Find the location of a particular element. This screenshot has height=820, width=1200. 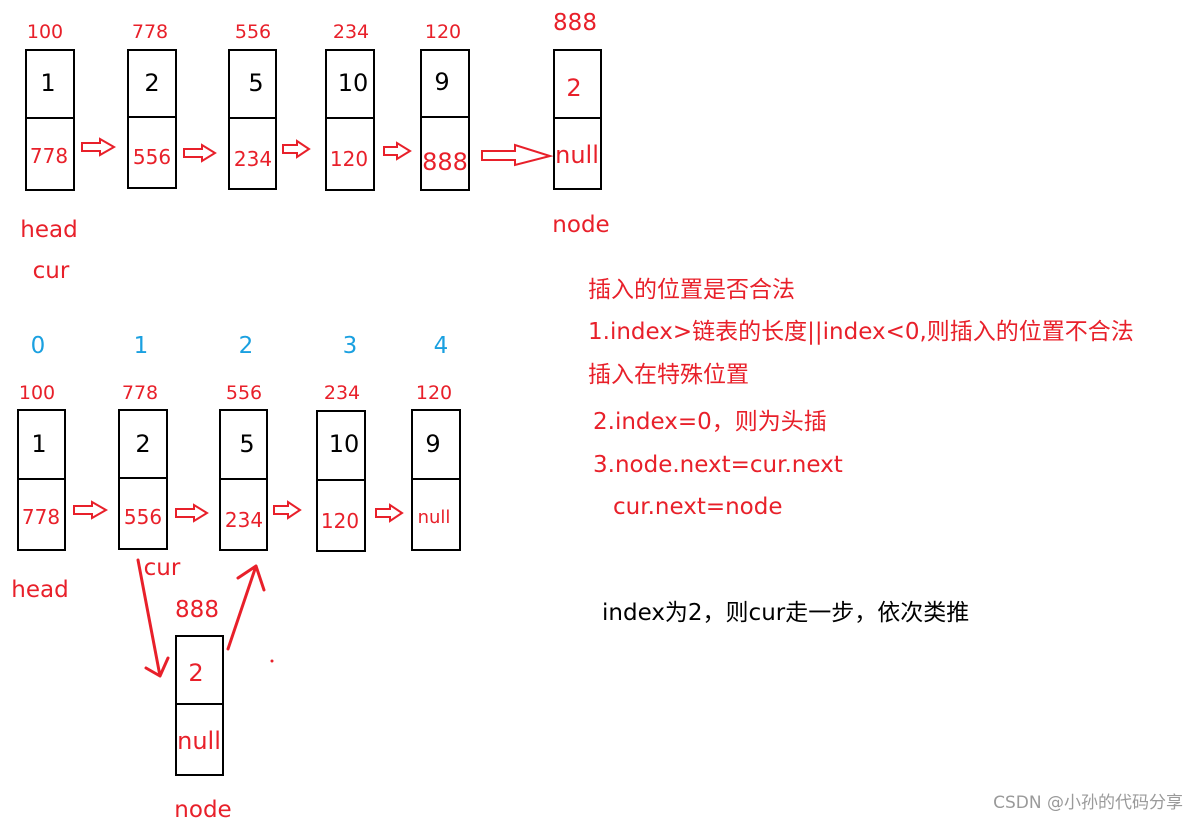

bottom-new-node: 888 2 null node is located at coordinates (202, 708).